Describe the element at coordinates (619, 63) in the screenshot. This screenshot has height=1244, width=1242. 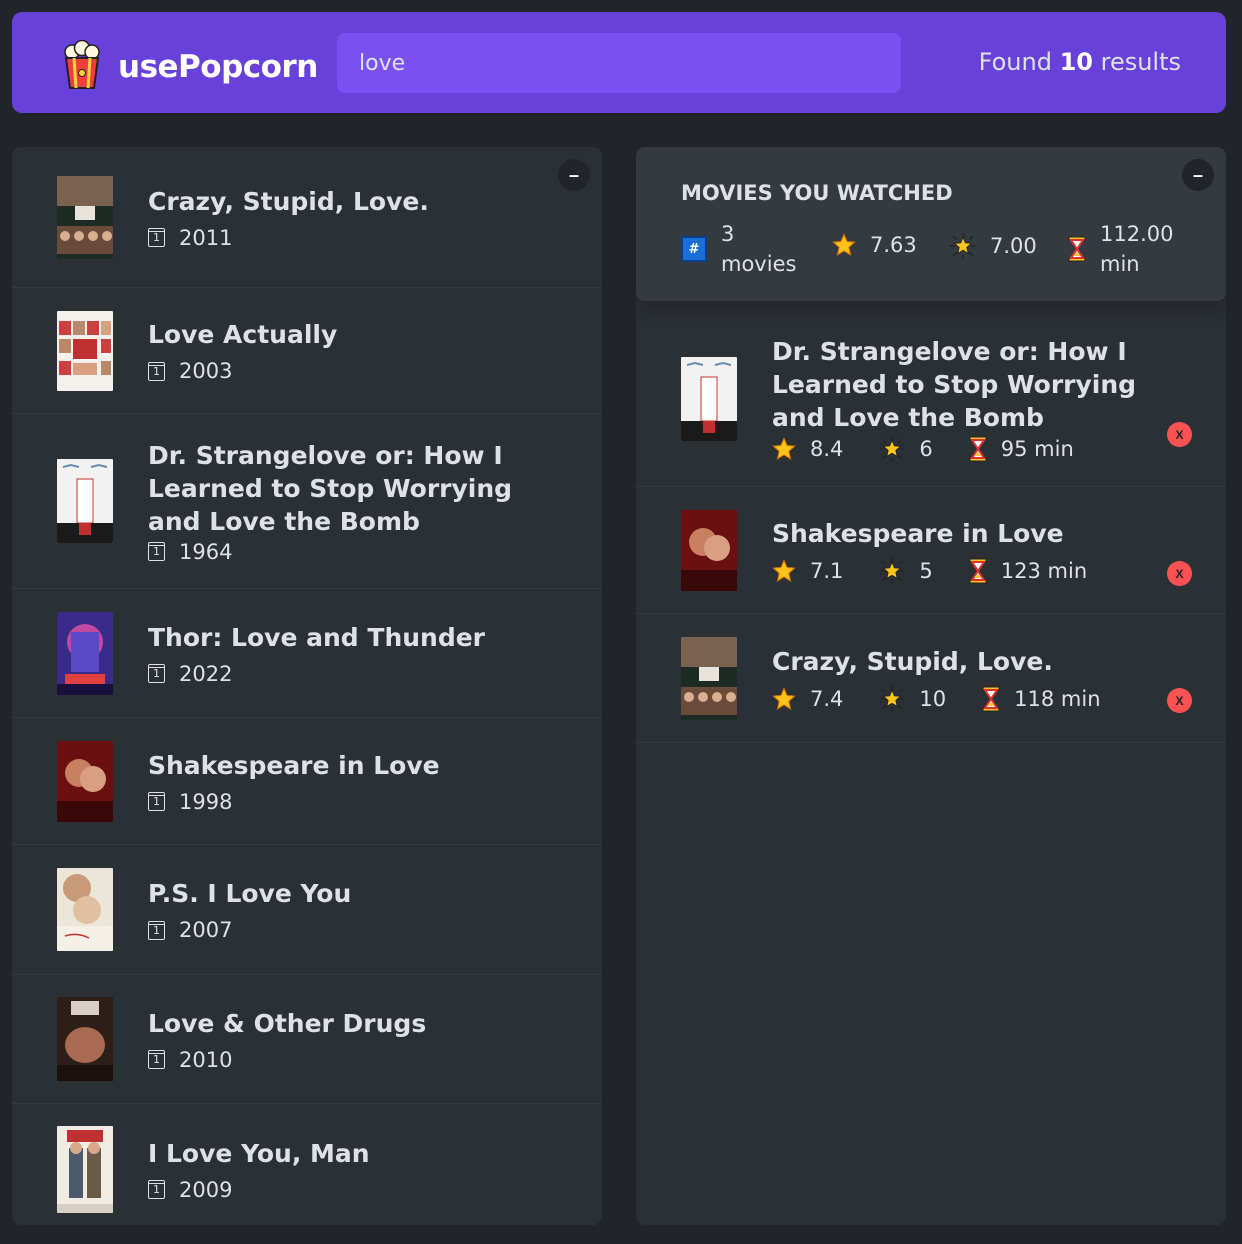
I see `search-input` at that location.